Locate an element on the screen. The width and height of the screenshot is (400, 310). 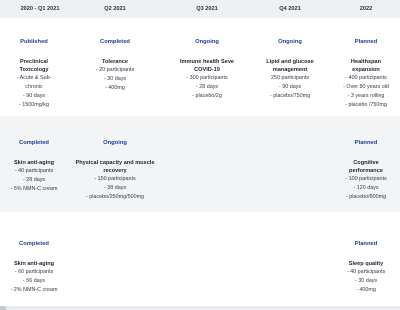
trial-detail: - 60 participants is located at coordinates (34, 272).